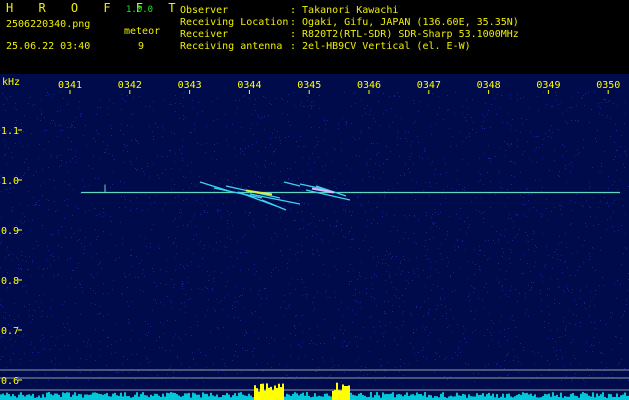 Image resolution: width=629 pixels, height=400 pixels. What do you see at coordinates (489, 85) in the screenshot?
I see `time-tick-label: 0348` at bounding box center [489, 85].